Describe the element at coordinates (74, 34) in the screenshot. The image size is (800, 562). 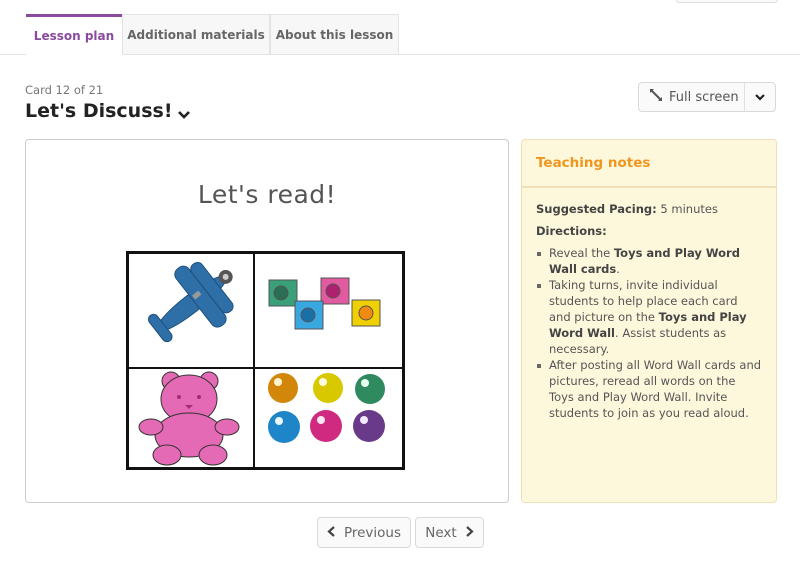
I see `tab-lesson-plan: Lesson plan` at that location.